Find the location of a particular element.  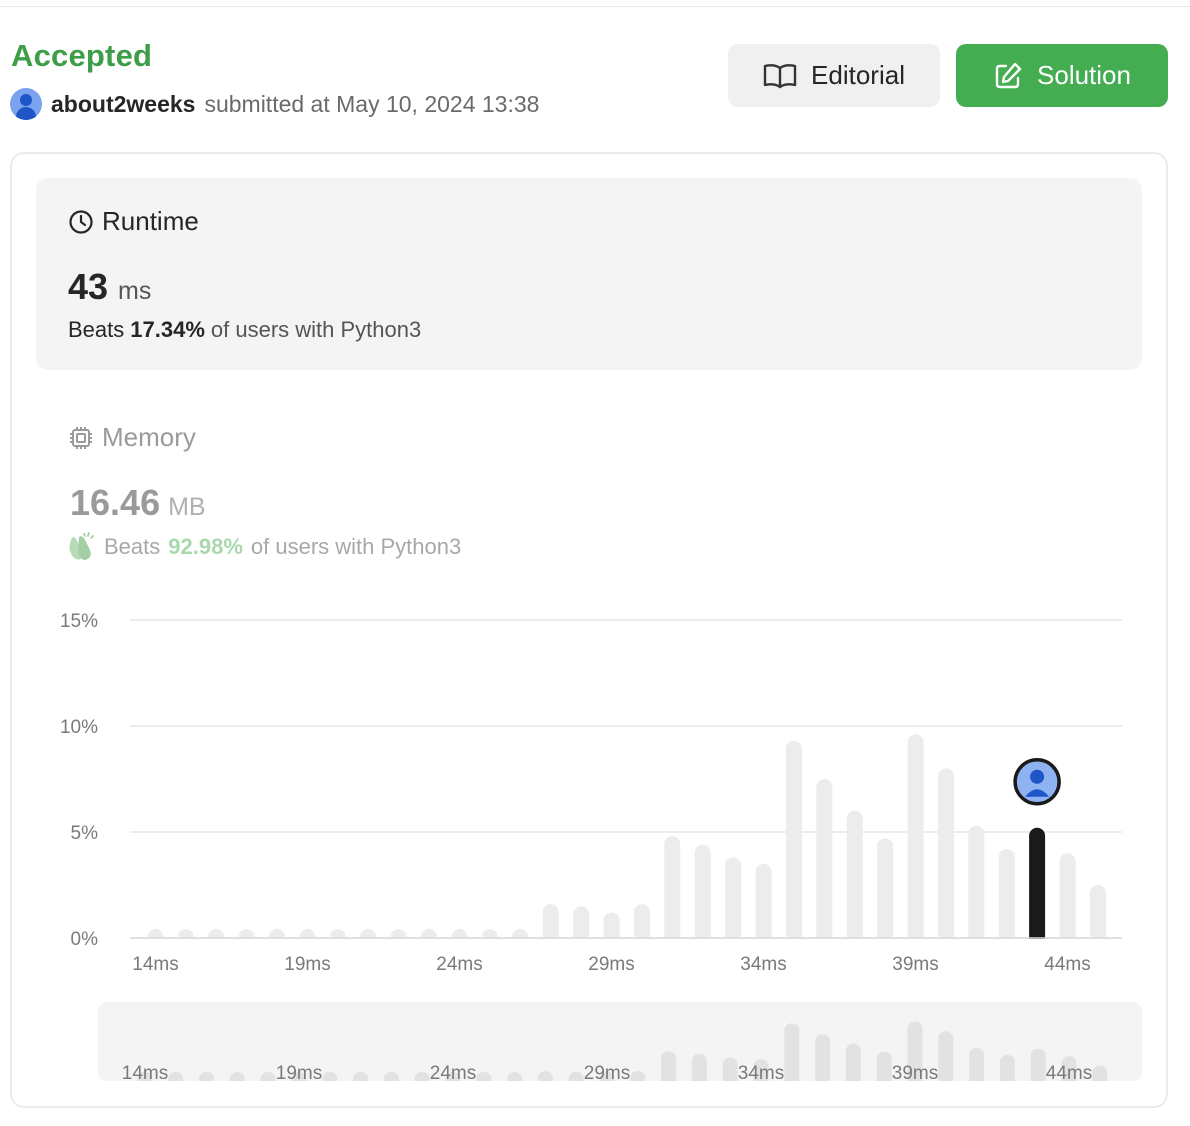

submission-status: Accepted is located at coordinates (82, 55).